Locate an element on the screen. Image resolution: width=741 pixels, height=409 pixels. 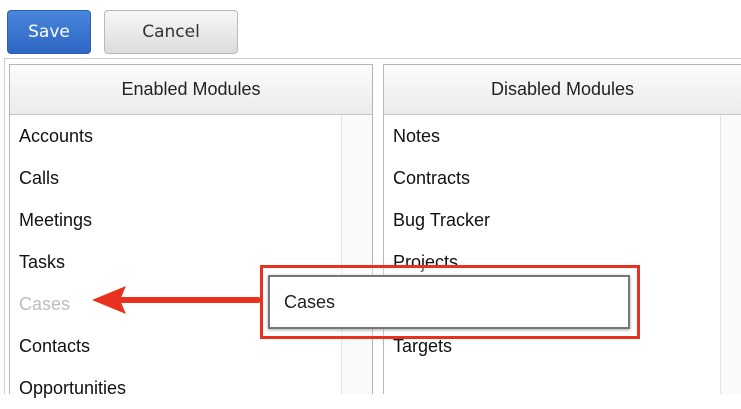
list-item: Bug Tracker is located at coordinates (553, 220).